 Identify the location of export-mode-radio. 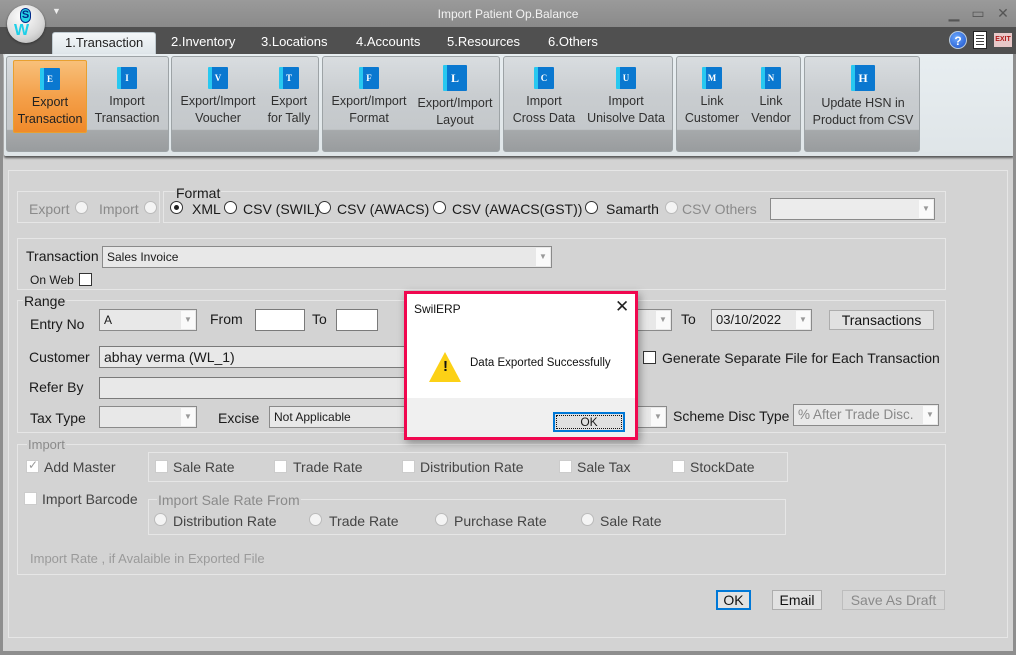
(81, 207).